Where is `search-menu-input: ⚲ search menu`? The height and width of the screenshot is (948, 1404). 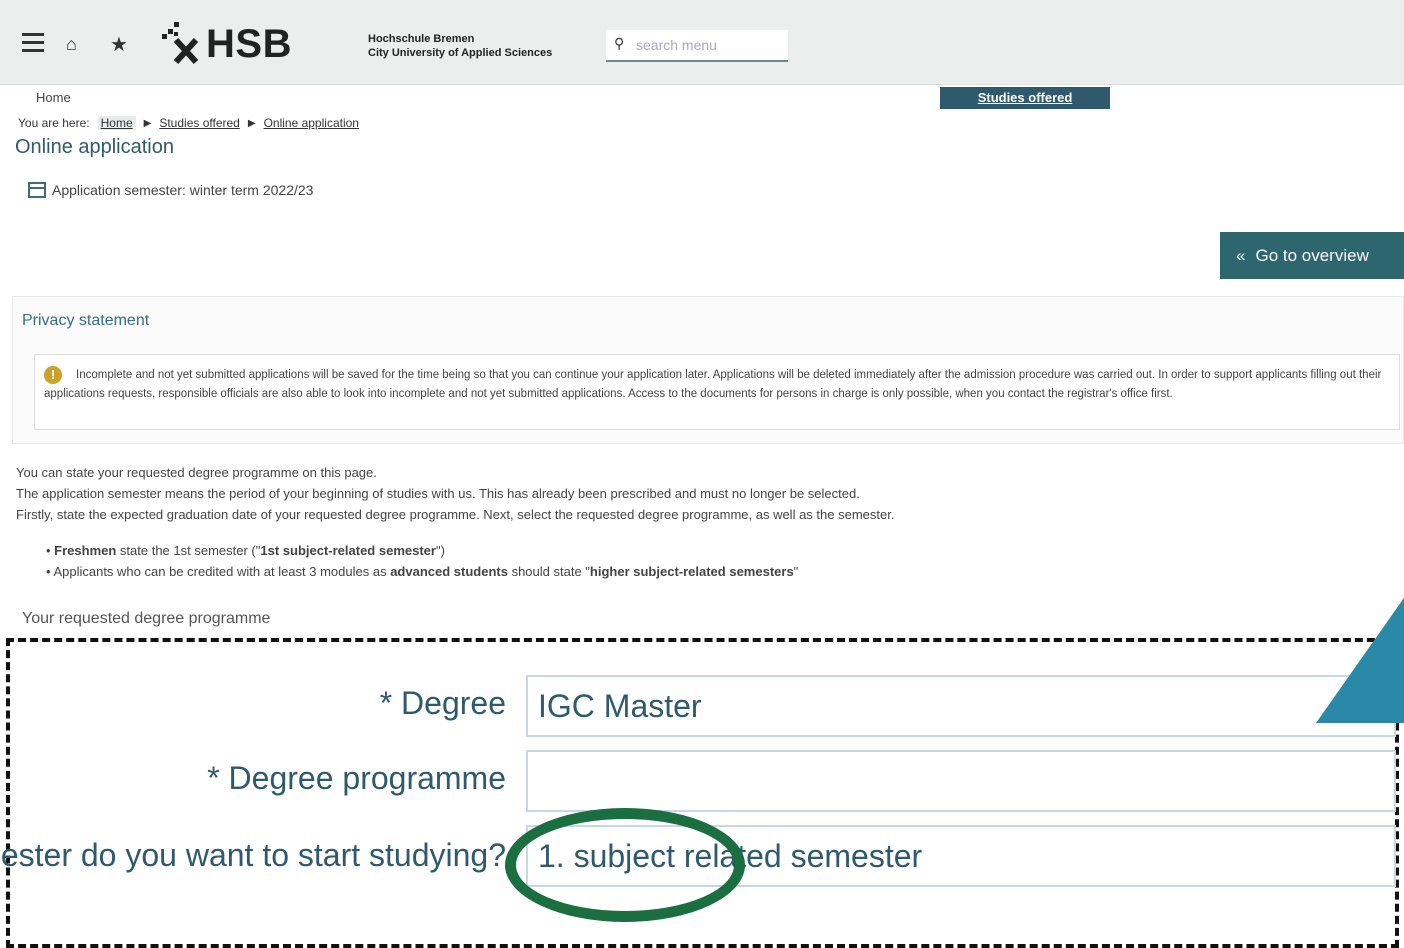 search-menu-input: ⚲ search menu is located at coordinates (697, 46).